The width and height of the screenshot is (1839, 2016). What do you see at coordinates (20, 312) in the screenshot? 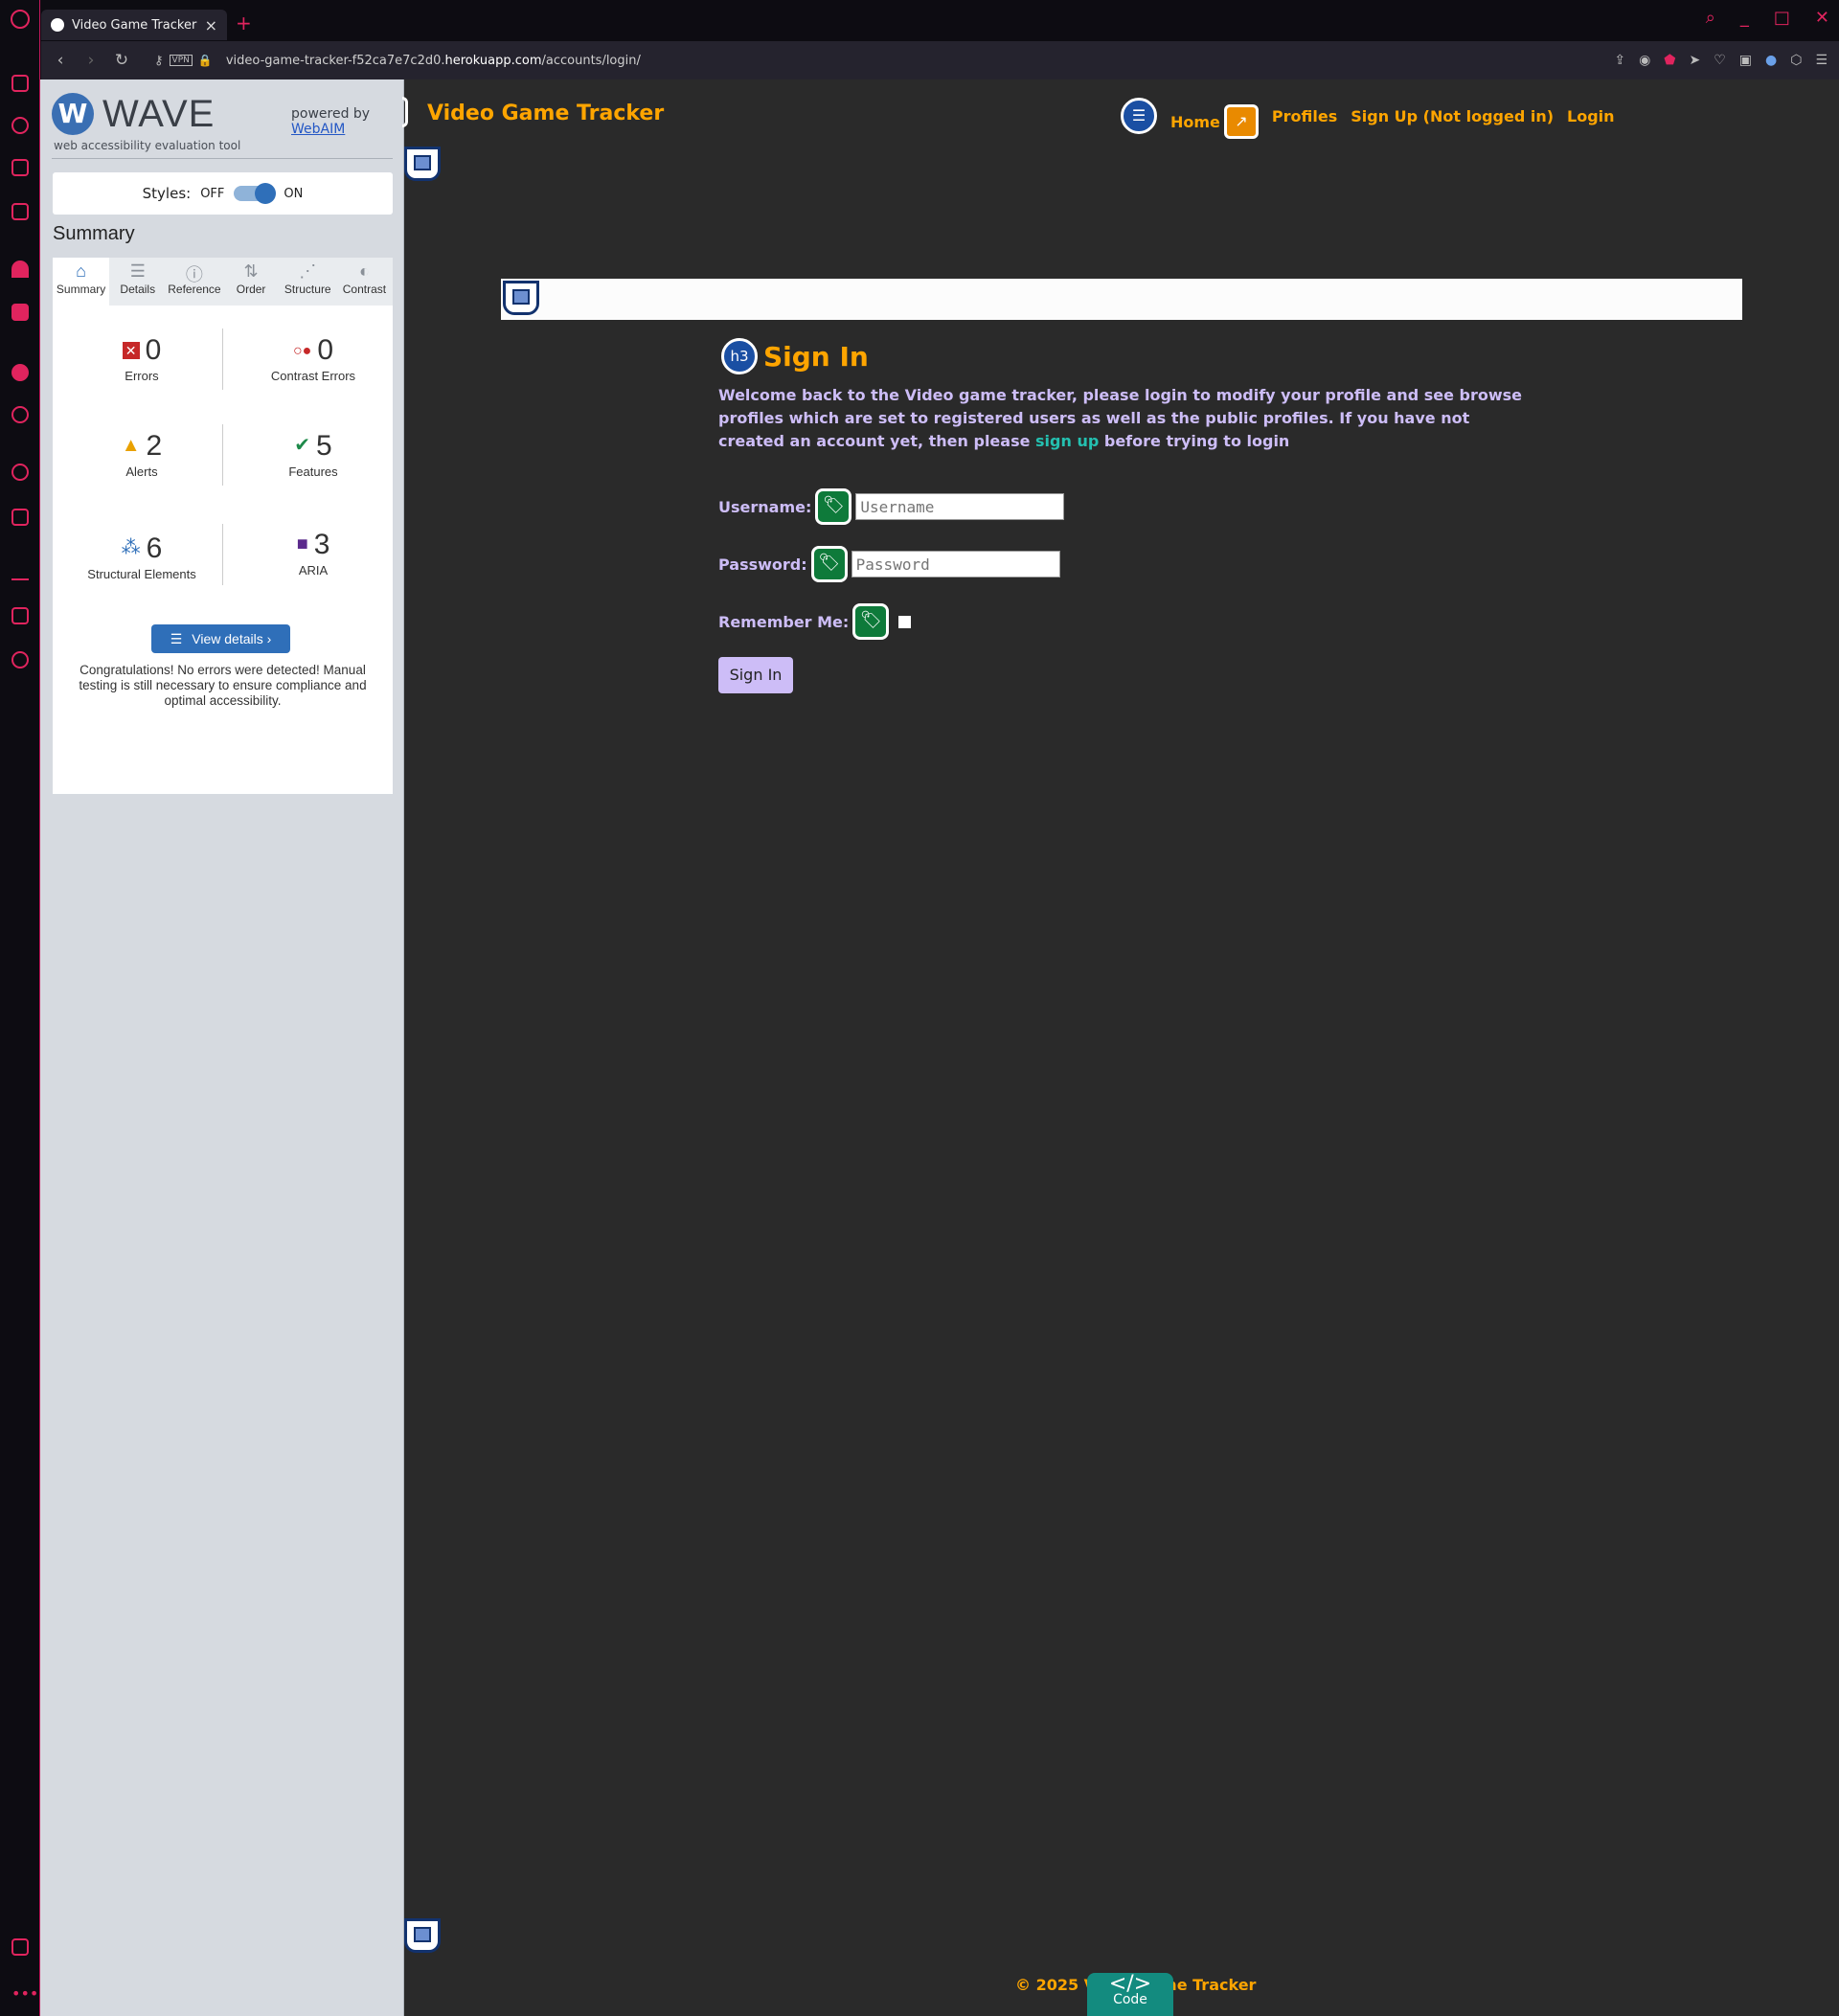
I see `instagram-icon` at bounding box center [20, 312].